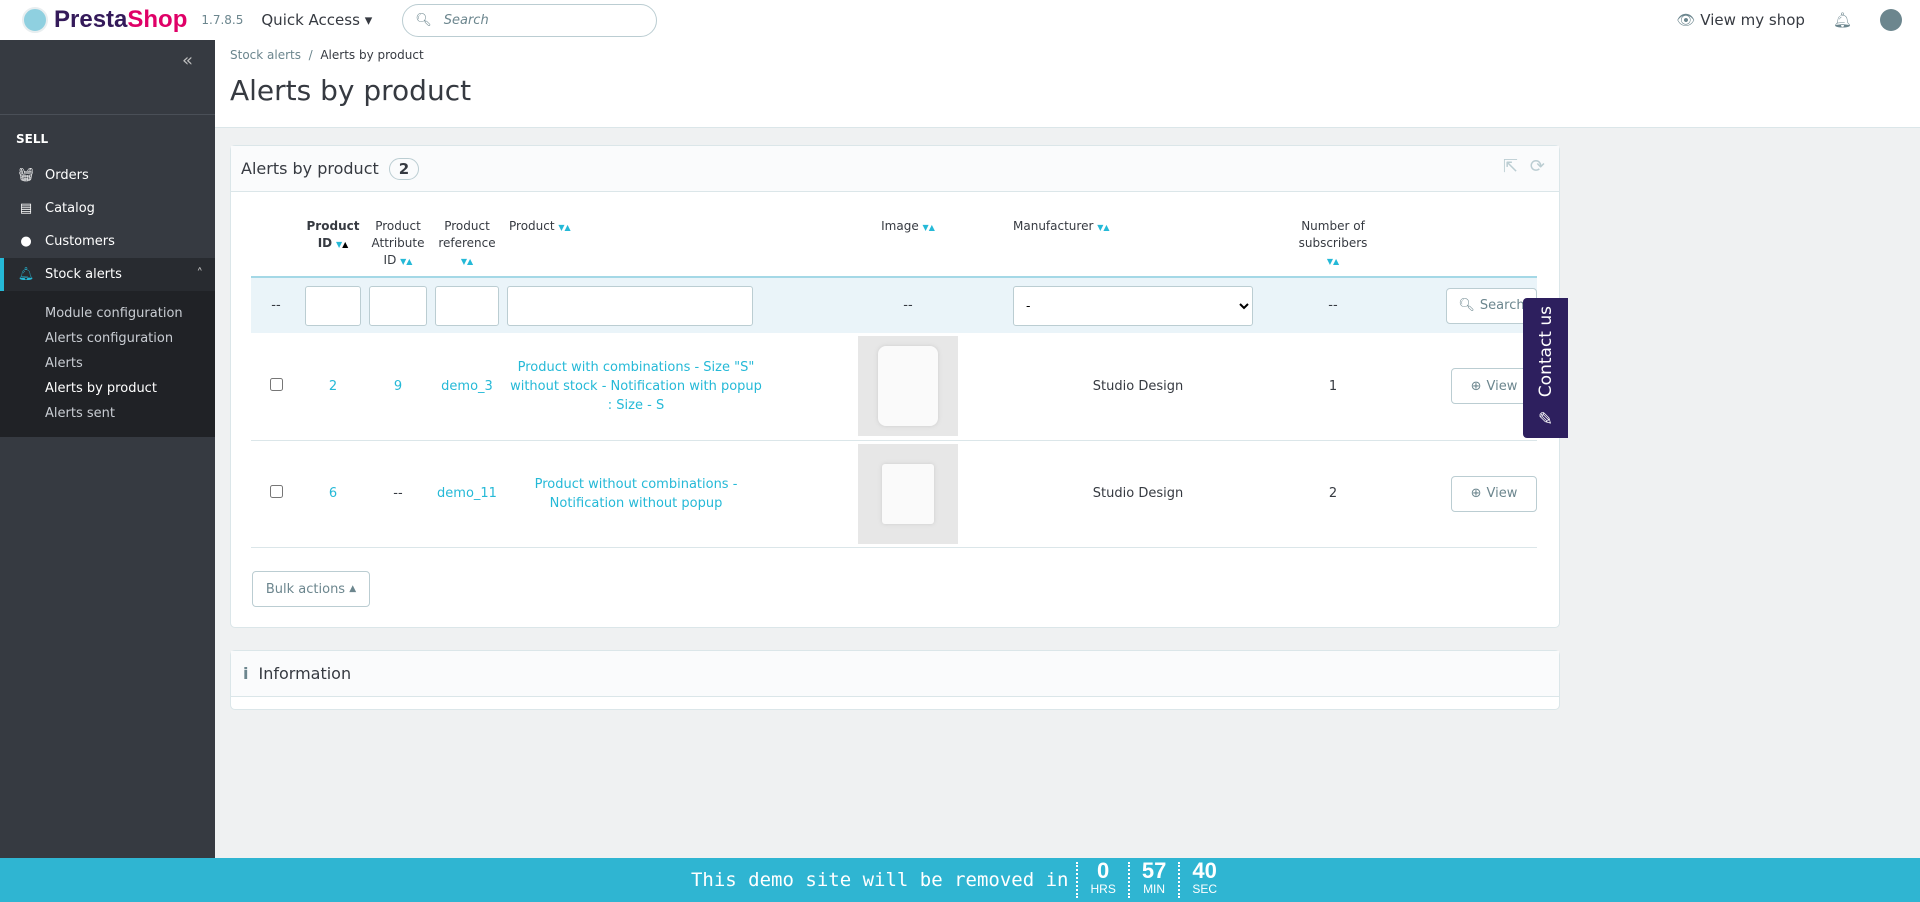 This screenshot has height=902, width=1920. I want to click on breadcrumb: Stock alerts / Alerts by product, so click(327, 55).